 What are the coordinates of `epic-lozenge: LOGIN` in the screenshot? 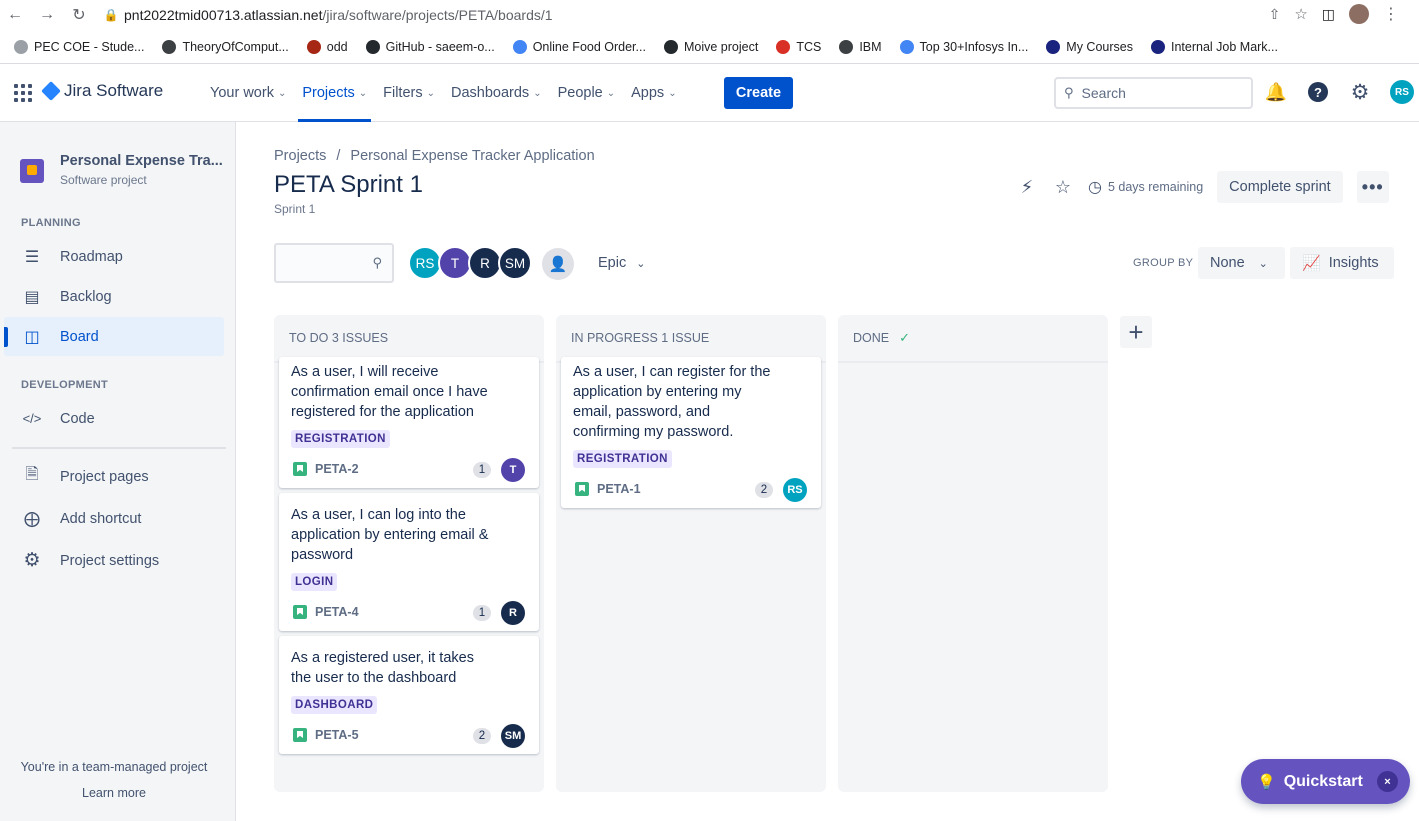 It's located at (314, 582).